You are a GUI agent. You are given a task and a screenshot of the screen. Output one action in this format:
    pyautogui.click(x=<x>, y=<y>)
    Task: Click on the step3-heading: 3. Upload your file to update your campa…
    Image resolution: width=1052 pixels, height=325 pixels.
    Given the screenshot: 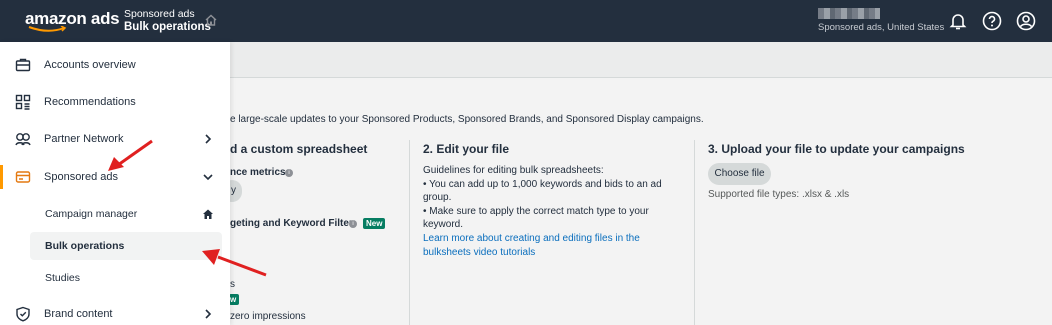 What is the action you would take?
    pyautogui.click(x=836, y=149)
    